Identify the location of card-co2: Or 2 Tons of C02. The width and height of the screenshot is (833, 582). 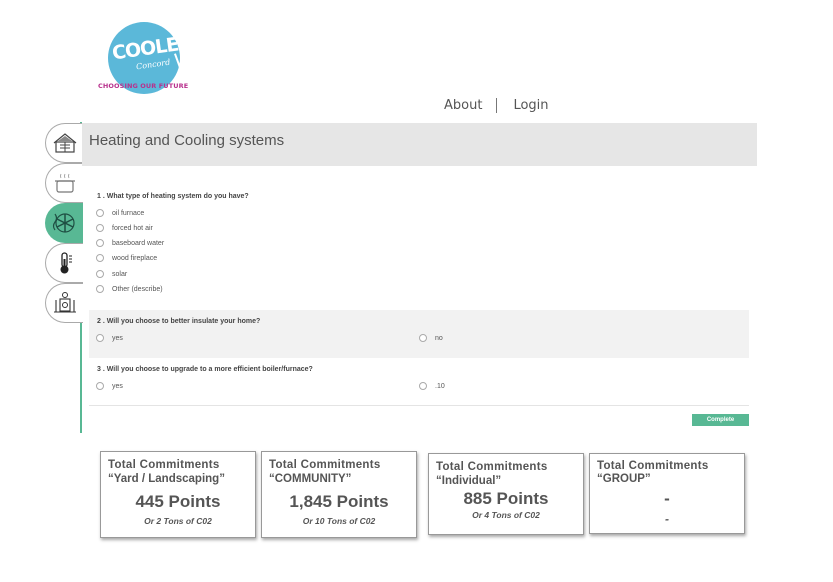
(178, 521).